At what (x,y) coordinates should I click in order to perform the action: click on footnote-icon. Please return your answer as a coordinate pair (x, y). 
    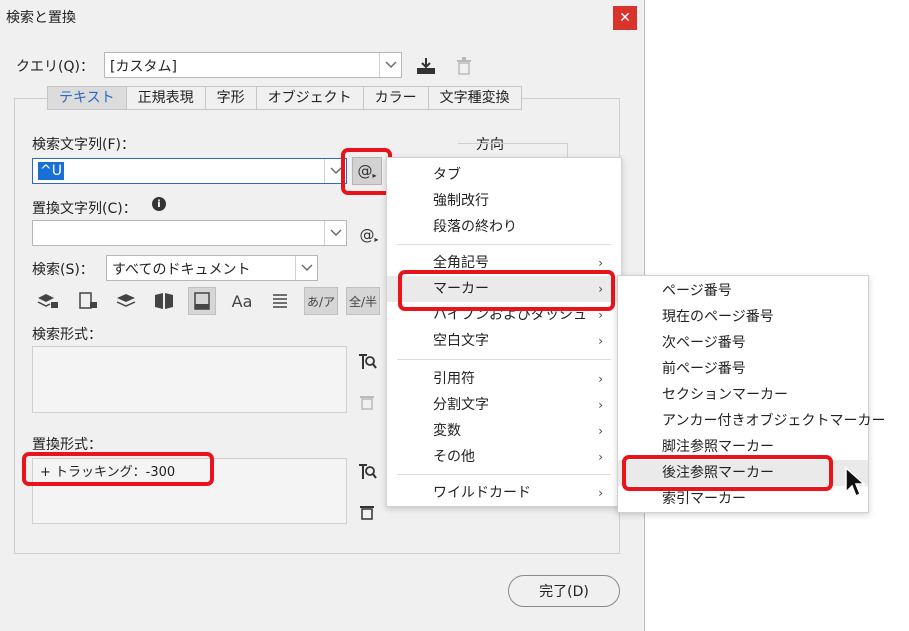
    Looking at the image, I should click on (202, 301).